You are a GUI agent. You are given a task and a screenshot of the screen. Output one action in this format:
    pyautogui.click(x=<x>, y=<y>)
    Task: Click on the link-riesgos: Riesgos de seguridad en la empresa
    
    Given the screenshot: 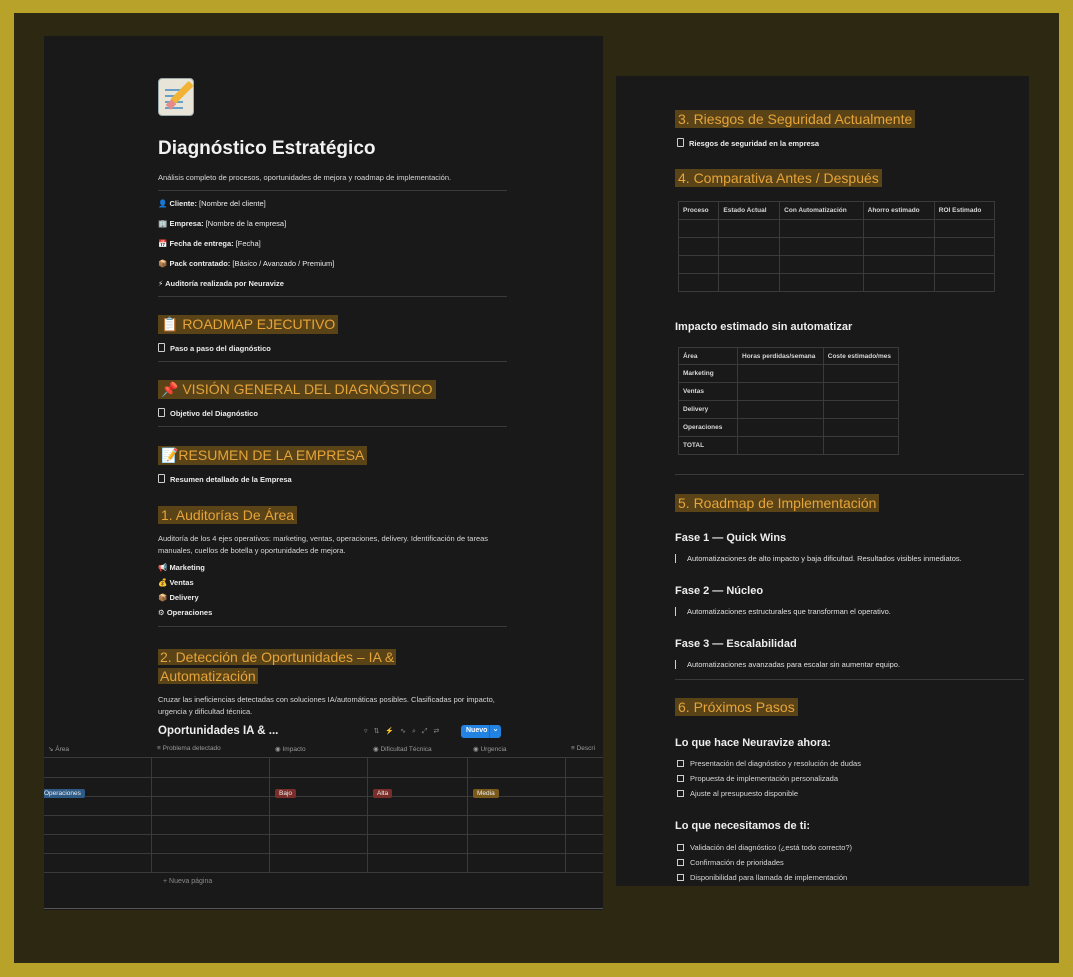 What is the action you would take?
    pyautogui.click(x=748, y=143)
    